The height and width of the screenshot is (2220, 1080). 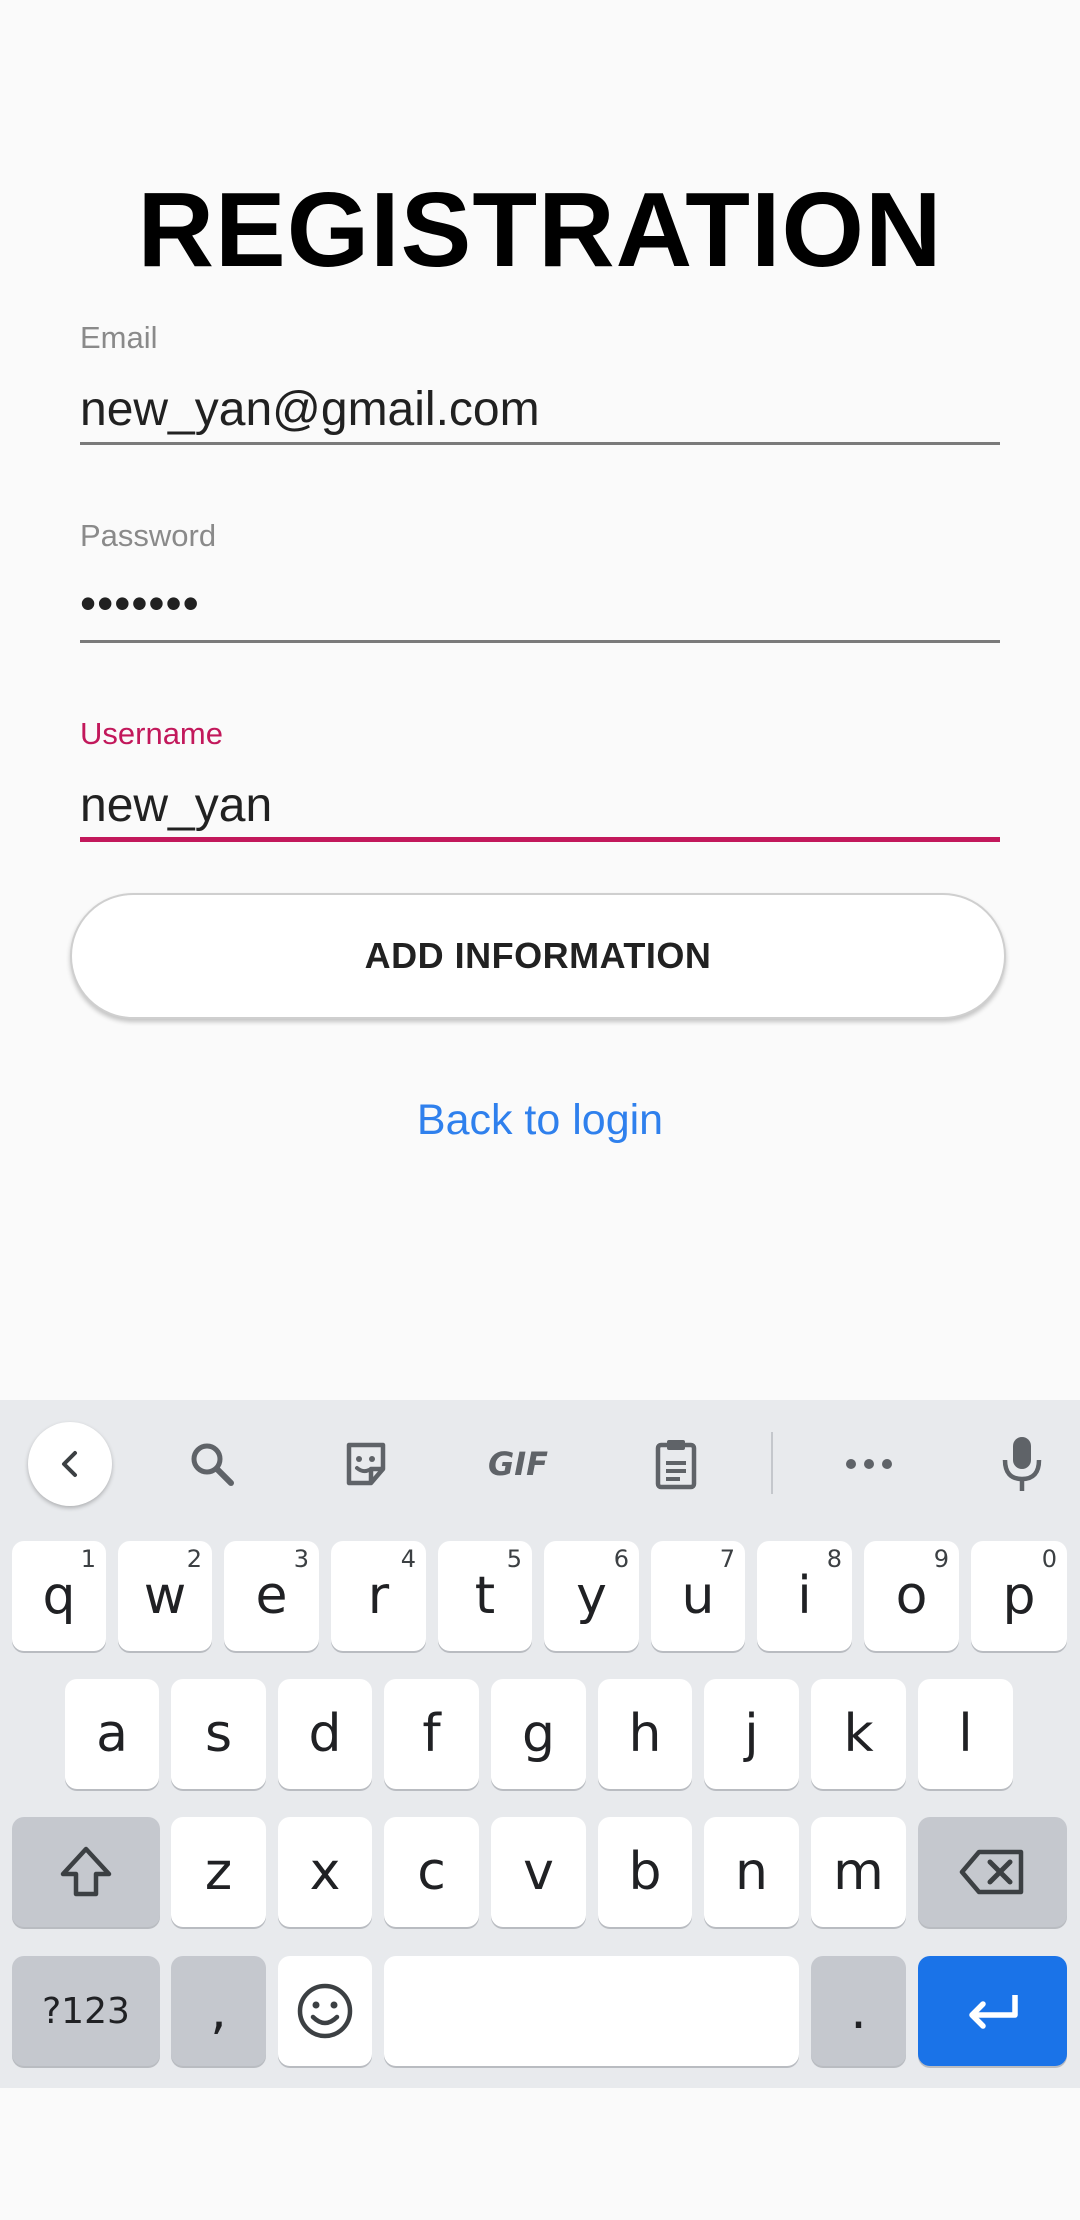 What do you see at coordinates (676, 1464) in the screenshot?
I see `clipboard-icon` at bounding box center [676, 1464].